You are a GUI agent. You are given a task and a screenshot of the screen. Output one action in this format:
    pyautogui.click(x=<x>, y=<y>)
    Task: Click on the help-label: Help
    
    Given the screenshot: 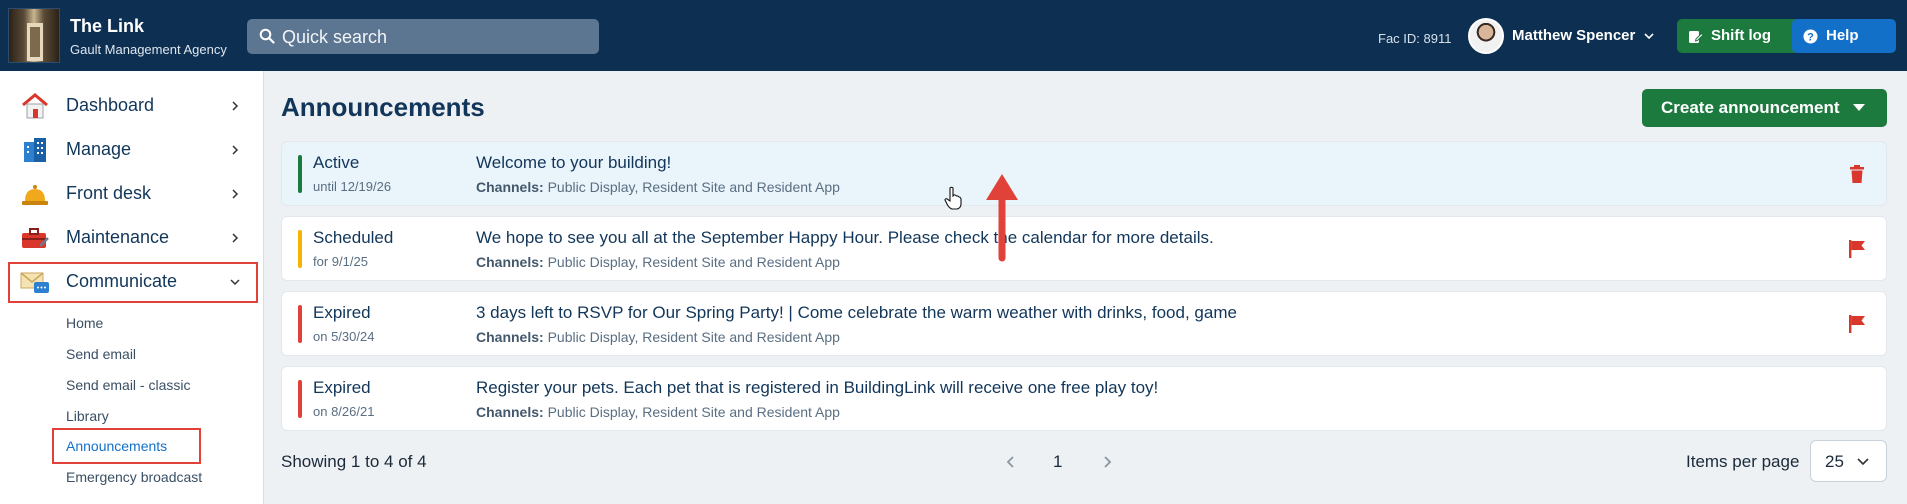 What is the action you would take?
    pyautogui.click(x=1842, y=35)
    